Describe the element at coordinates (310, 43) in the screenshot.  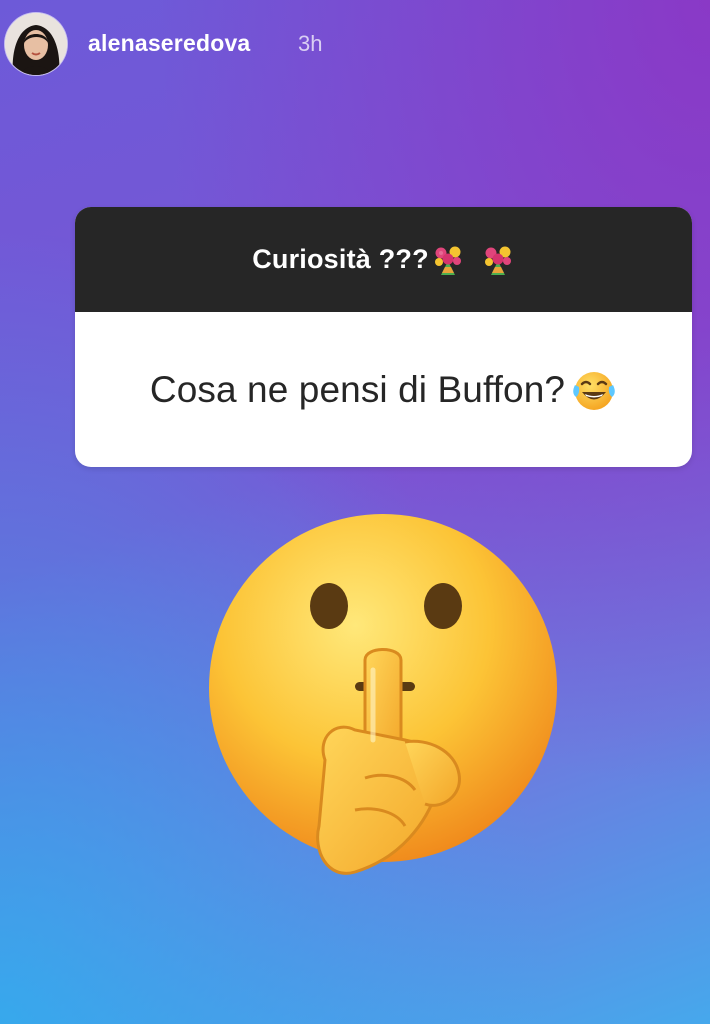
I see `post-time: 3h` at that location.